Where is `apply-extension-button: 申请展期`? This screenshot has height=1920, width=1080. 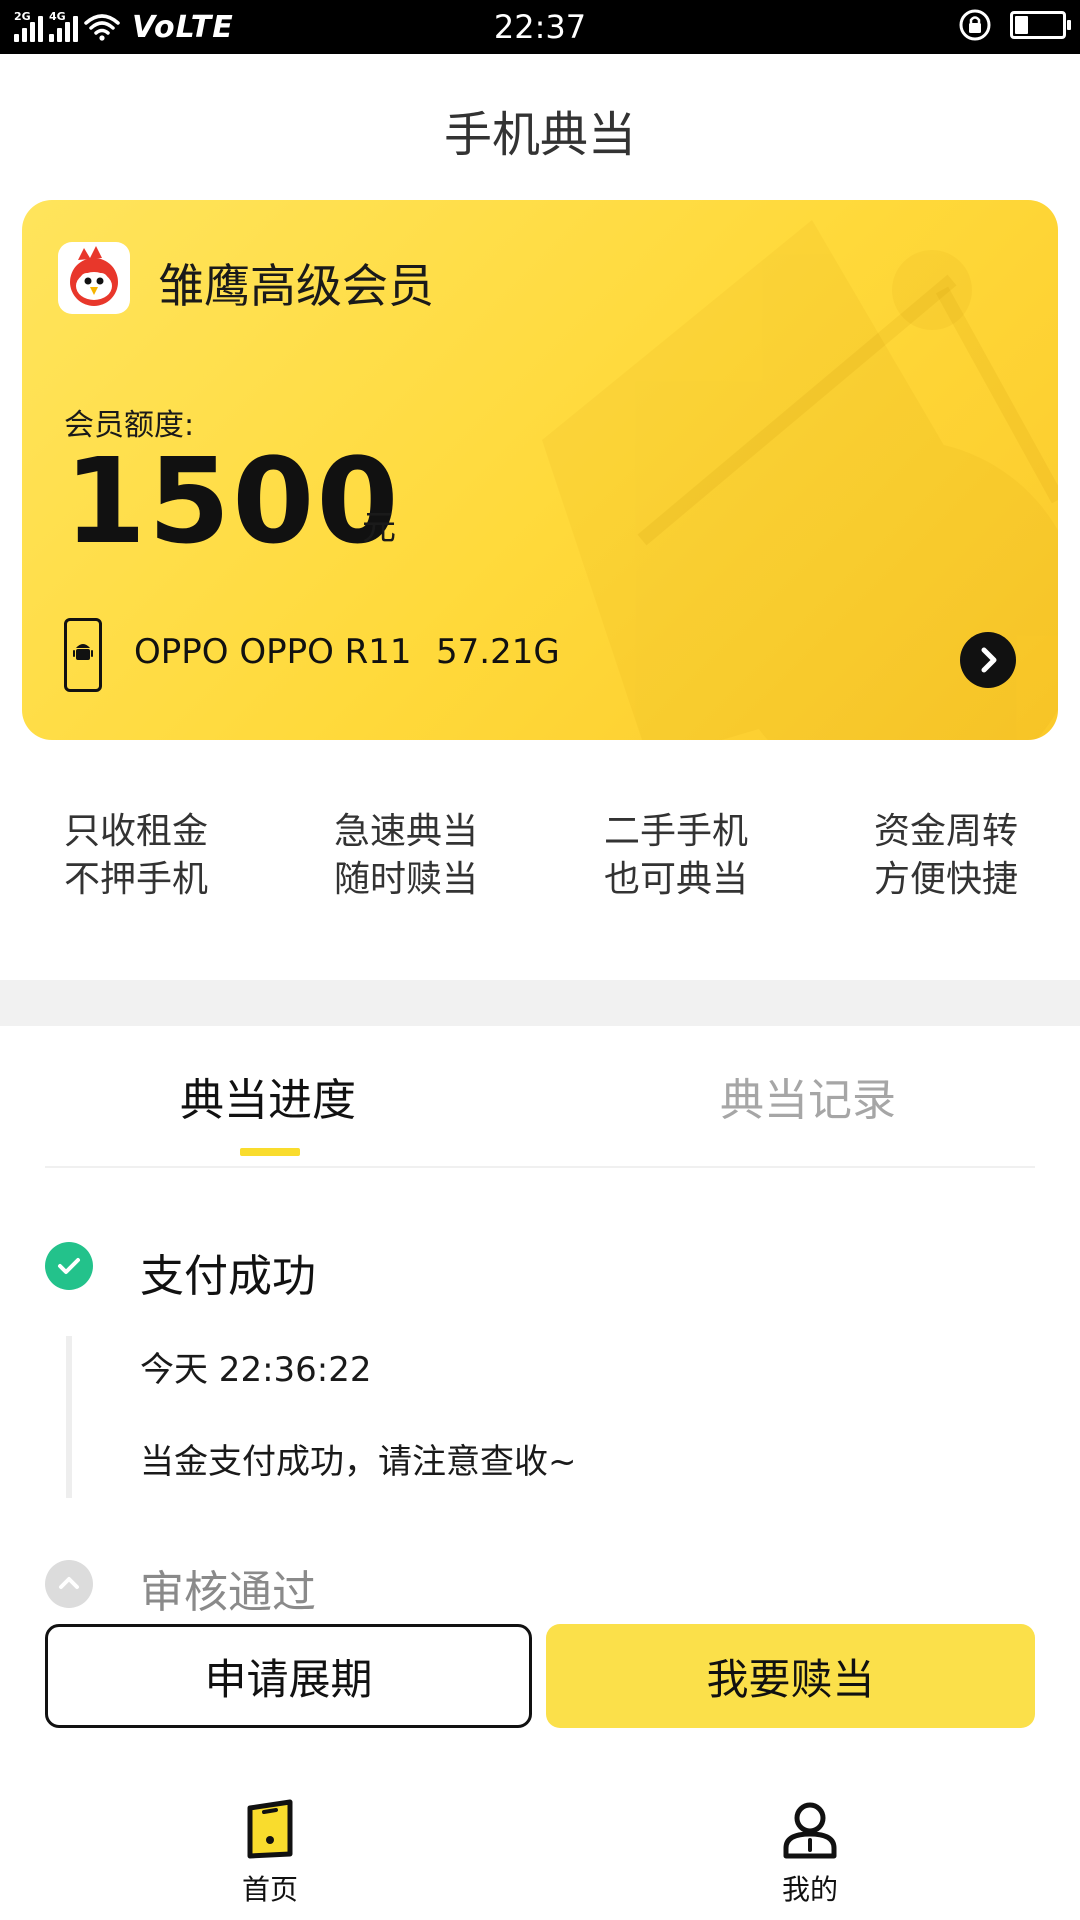
apply-extension-button: 申请展期 is located at coordinates (288, 1676).